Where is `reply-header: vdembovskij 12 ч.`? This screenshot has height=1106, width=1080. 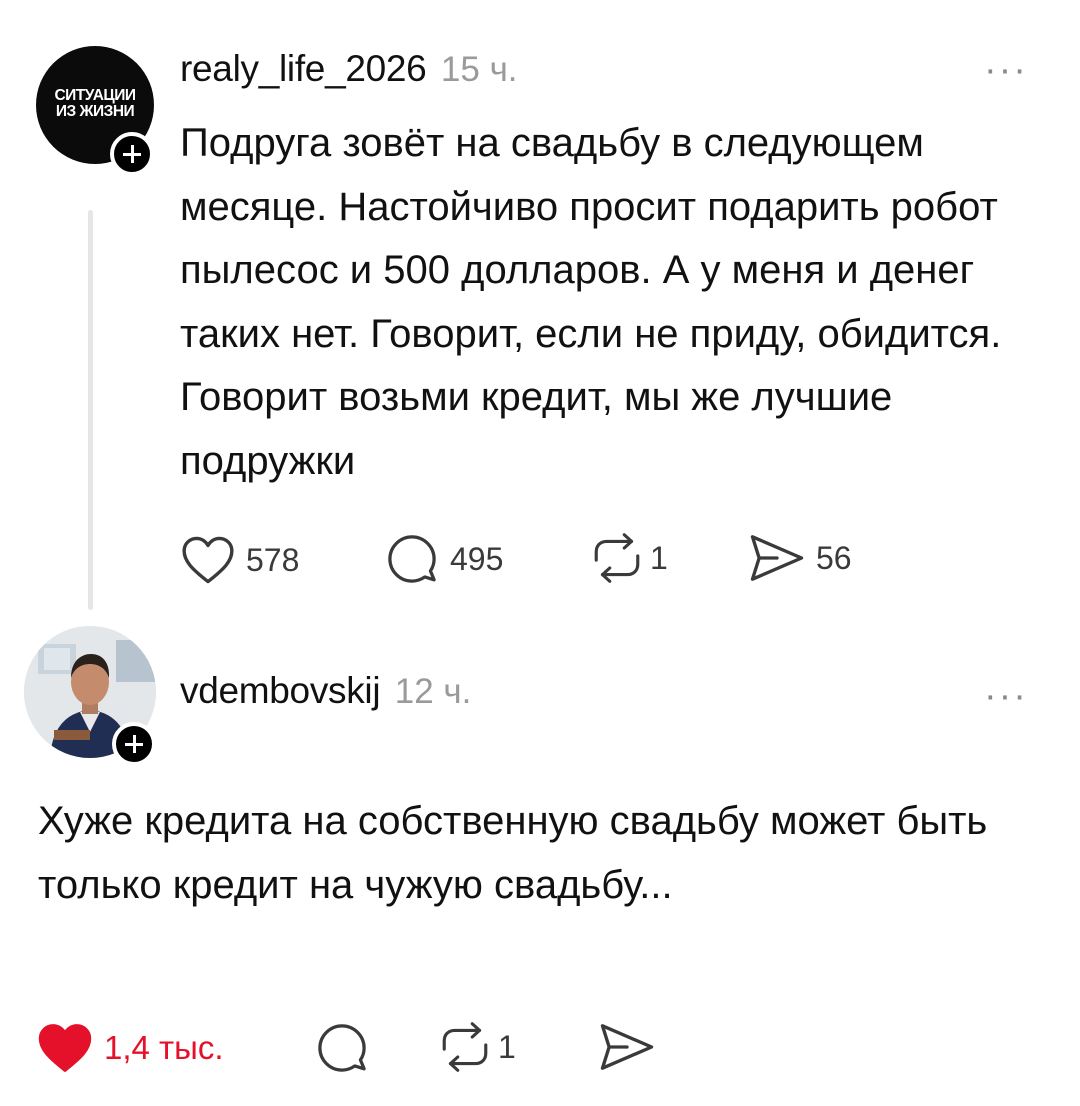
reply-header: vdembovskij 12 ч. is located at coordinates (325, 691).